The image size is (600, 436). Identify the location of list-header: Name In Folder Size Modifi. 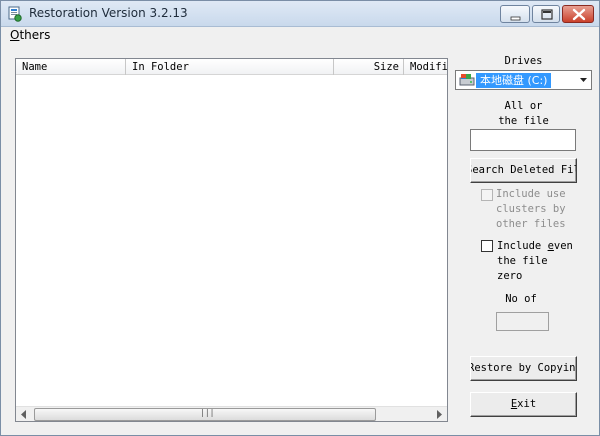
(231, 67).